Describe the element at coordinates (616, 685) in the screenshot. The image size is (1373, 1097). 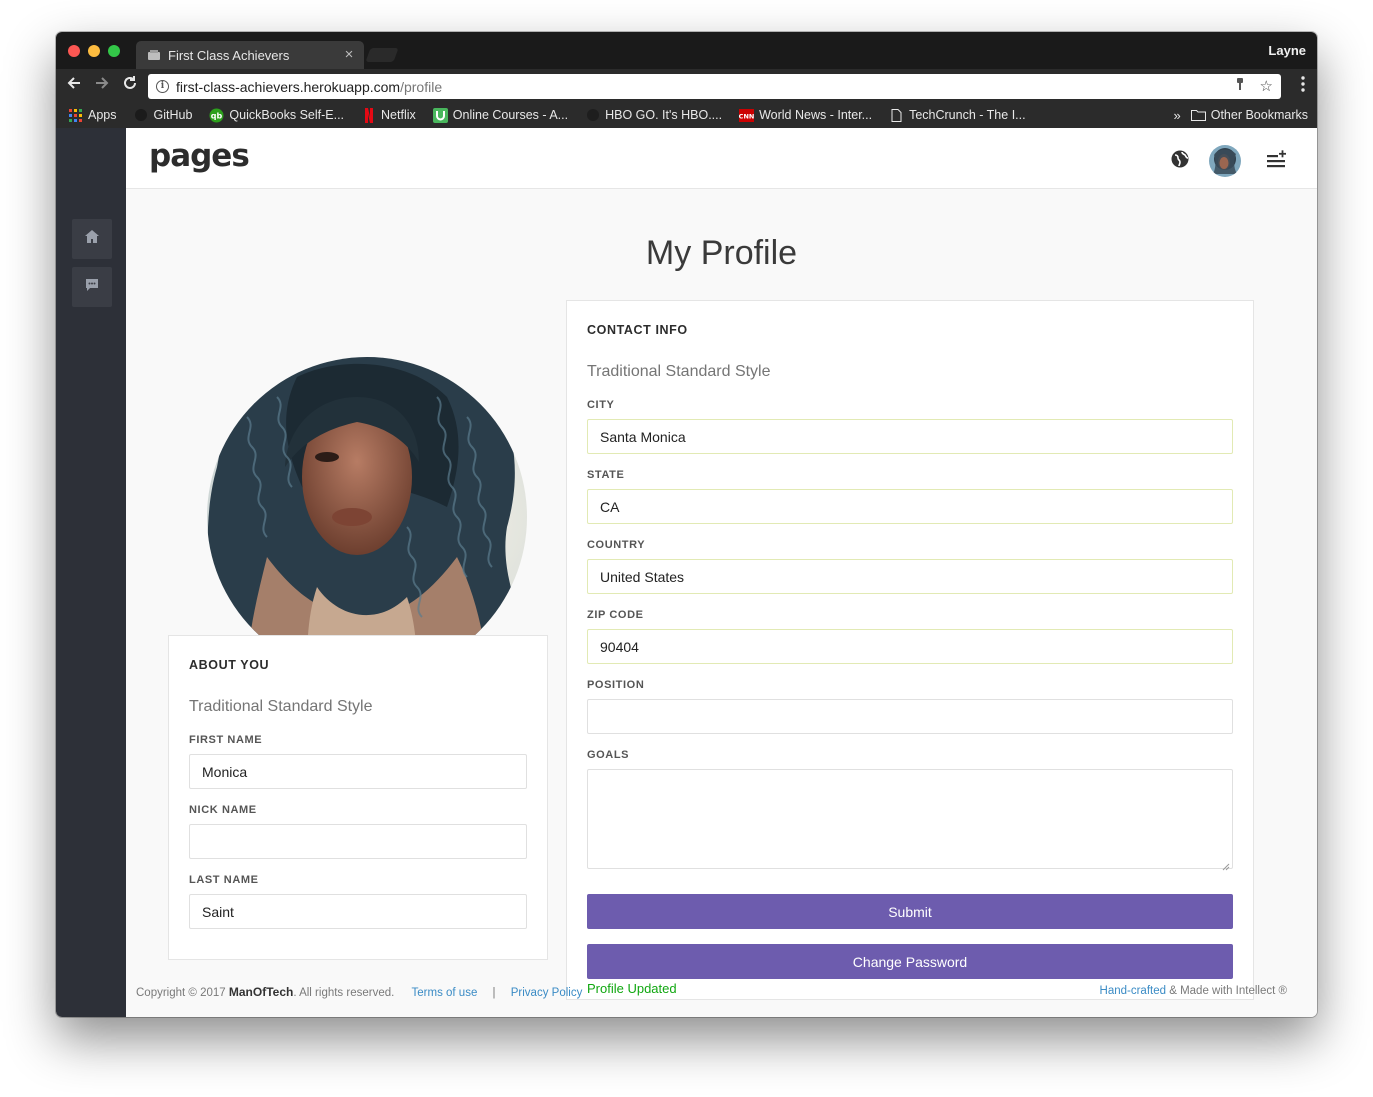
I see `position-label: POSITION` at that location.